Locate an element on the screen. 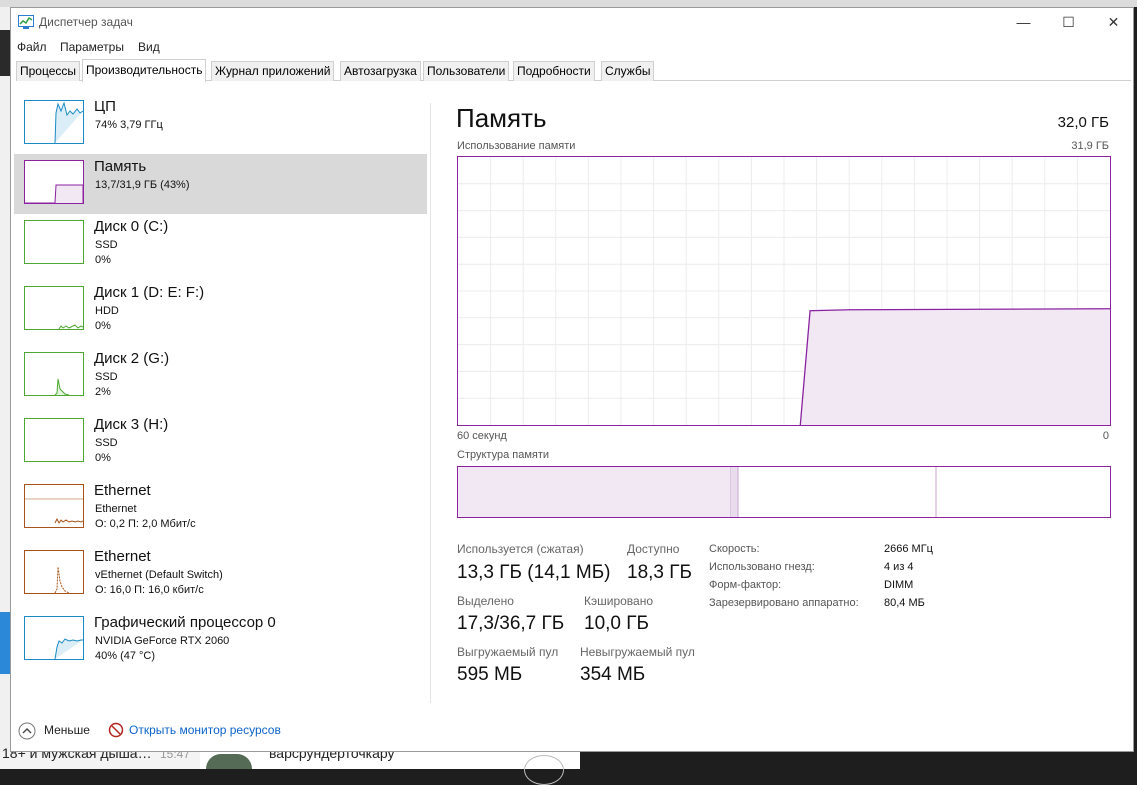 This screenshot has height=785, width=1137. maximize-button: ☐ is located at coordinates (1068, 22).